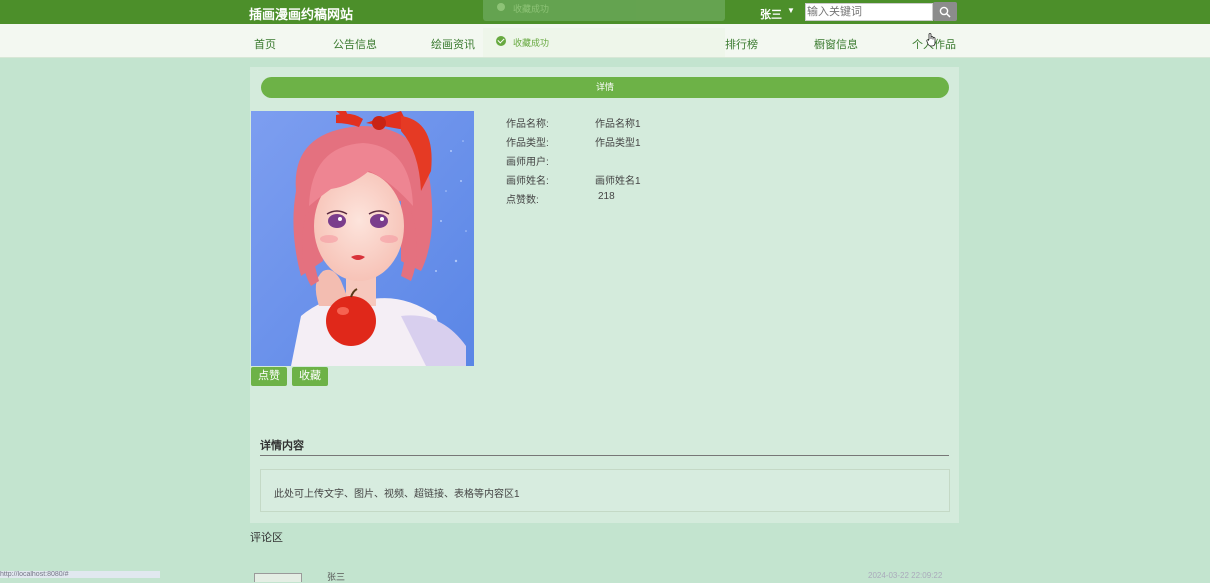 This screenshot has height=583, width=1210. What do you see at coordinates (905, 575) in the screenshot?
I see `comment-time: 2024-03-22 22:09:22` at bounding box center [905, 575].